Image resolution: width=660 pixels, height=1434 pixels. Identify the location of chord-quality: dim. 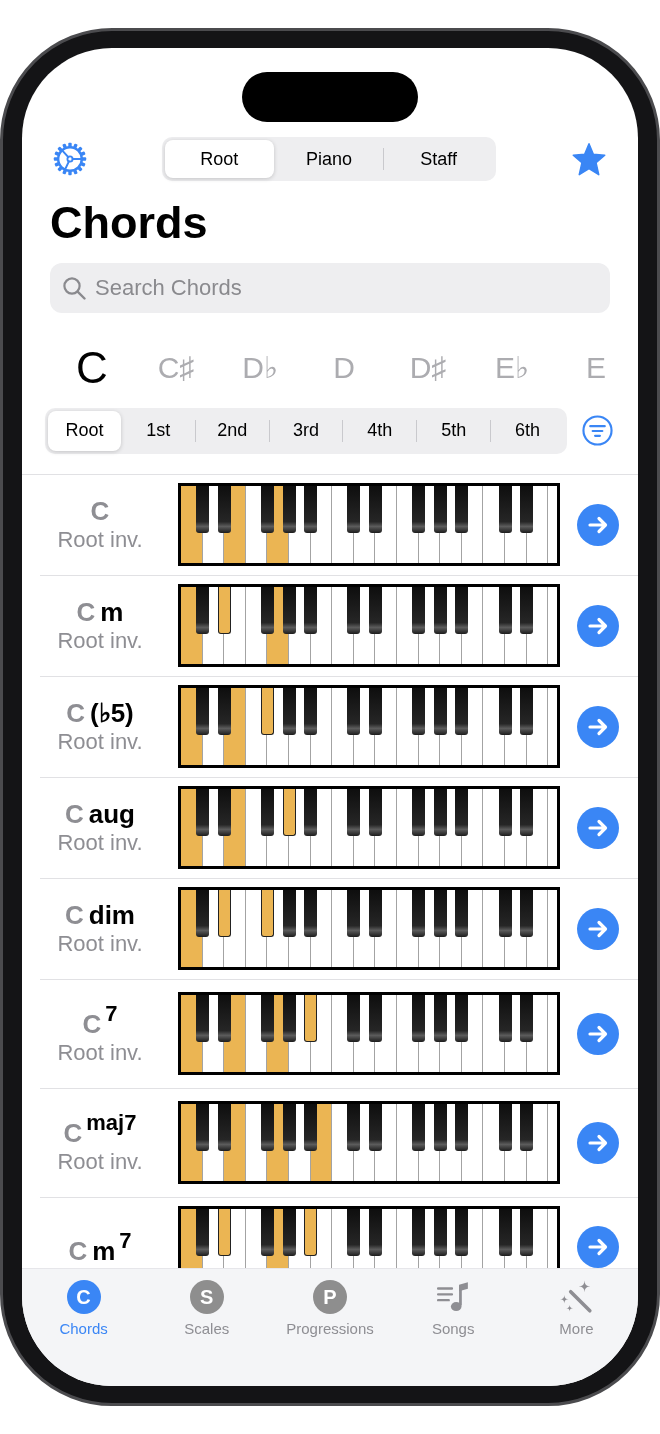
(111, 914).